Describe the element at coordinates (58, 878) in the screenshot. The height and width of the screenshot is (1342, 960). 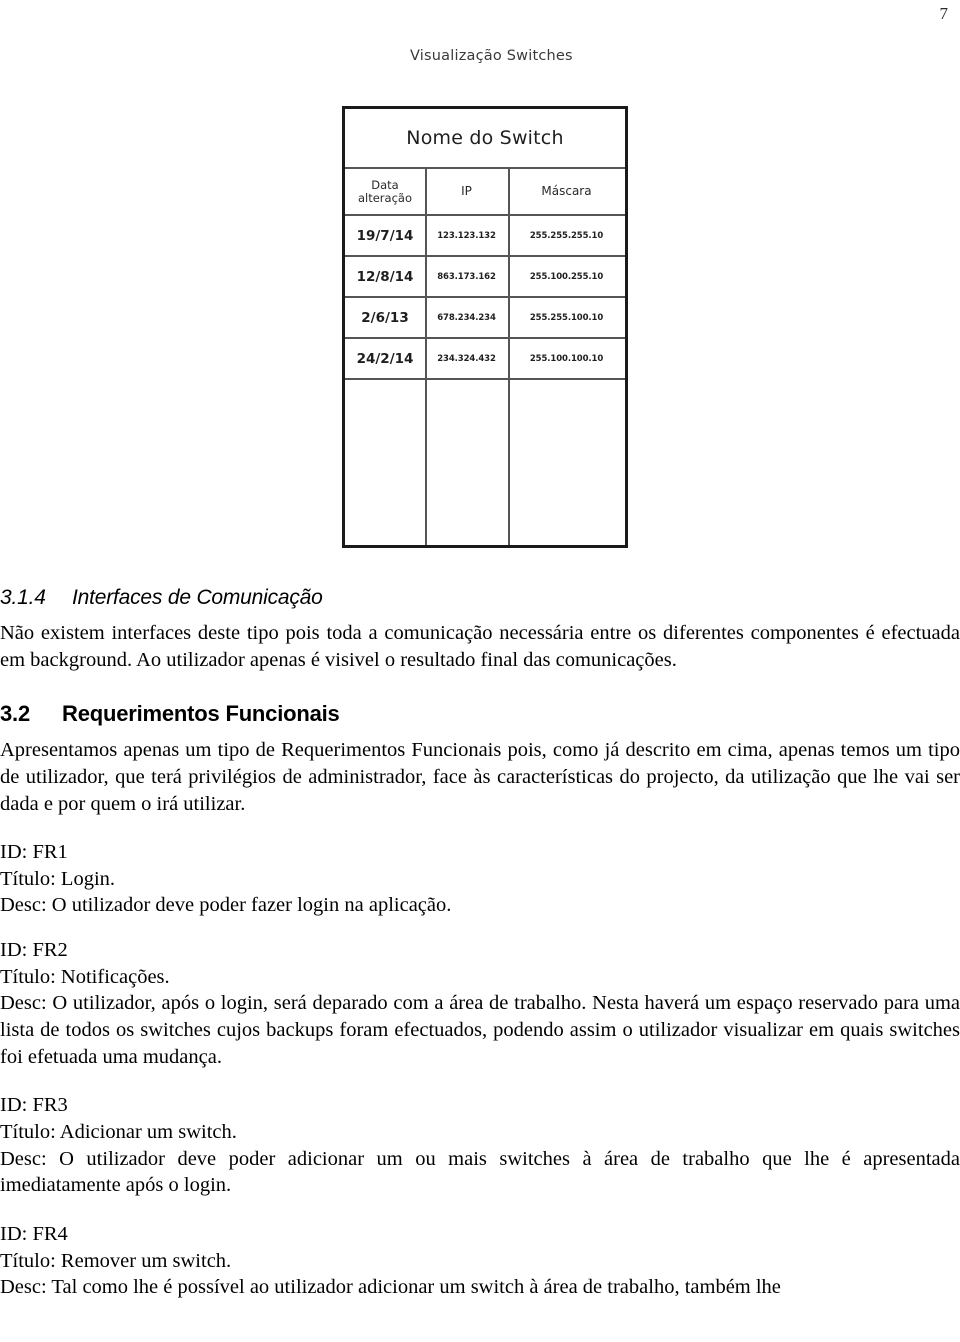
I see `requirement-title: Título: Login.` at that location.